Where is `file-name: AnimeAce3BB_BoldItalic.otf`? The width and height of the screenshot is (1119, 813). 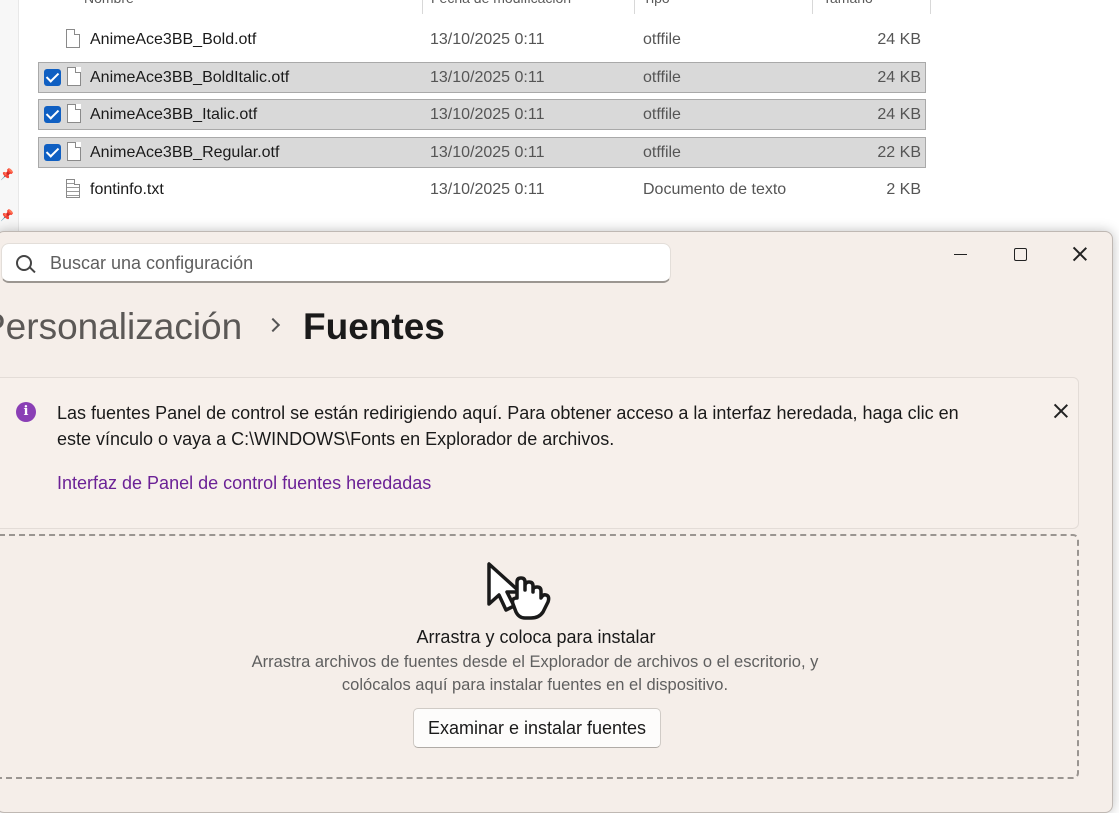
file-name: AnimeAce3BB_BoldItalic.otf is located at coordinates (190, 77).